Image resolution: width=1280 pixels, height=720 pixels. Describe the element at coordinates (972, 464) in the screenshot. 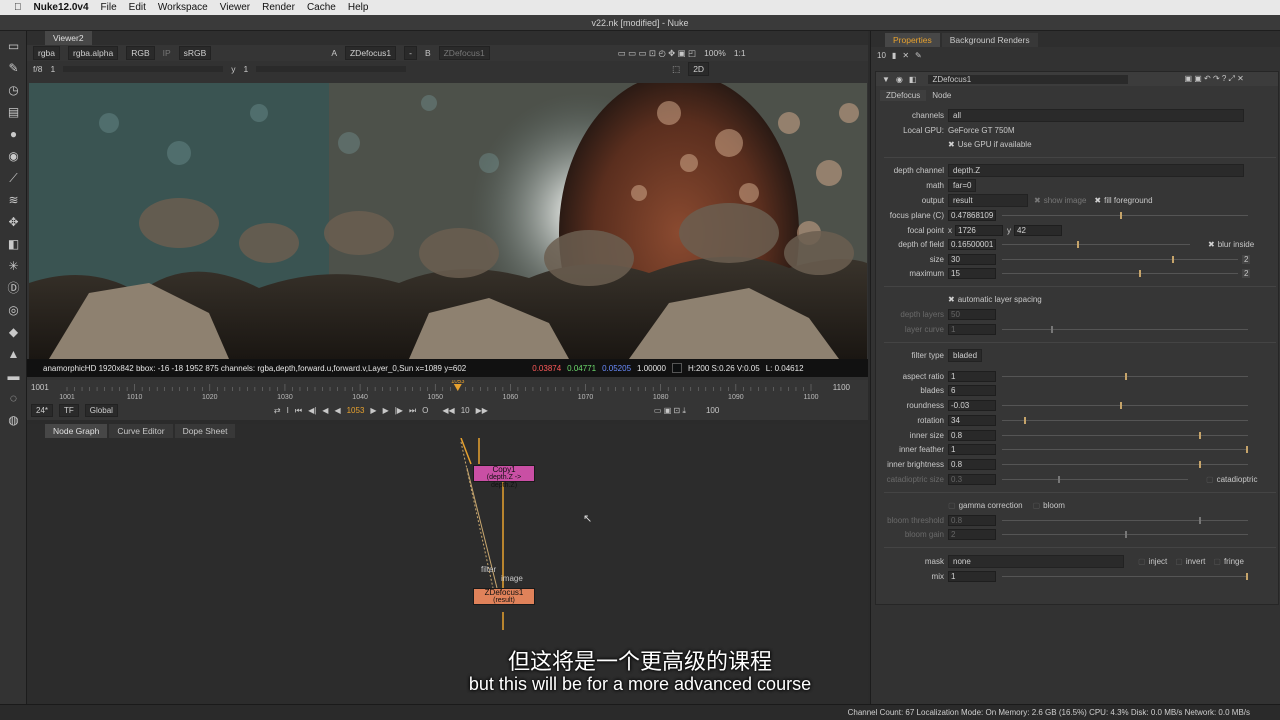

I see `inner-brightness-field: 0.8` at that location.